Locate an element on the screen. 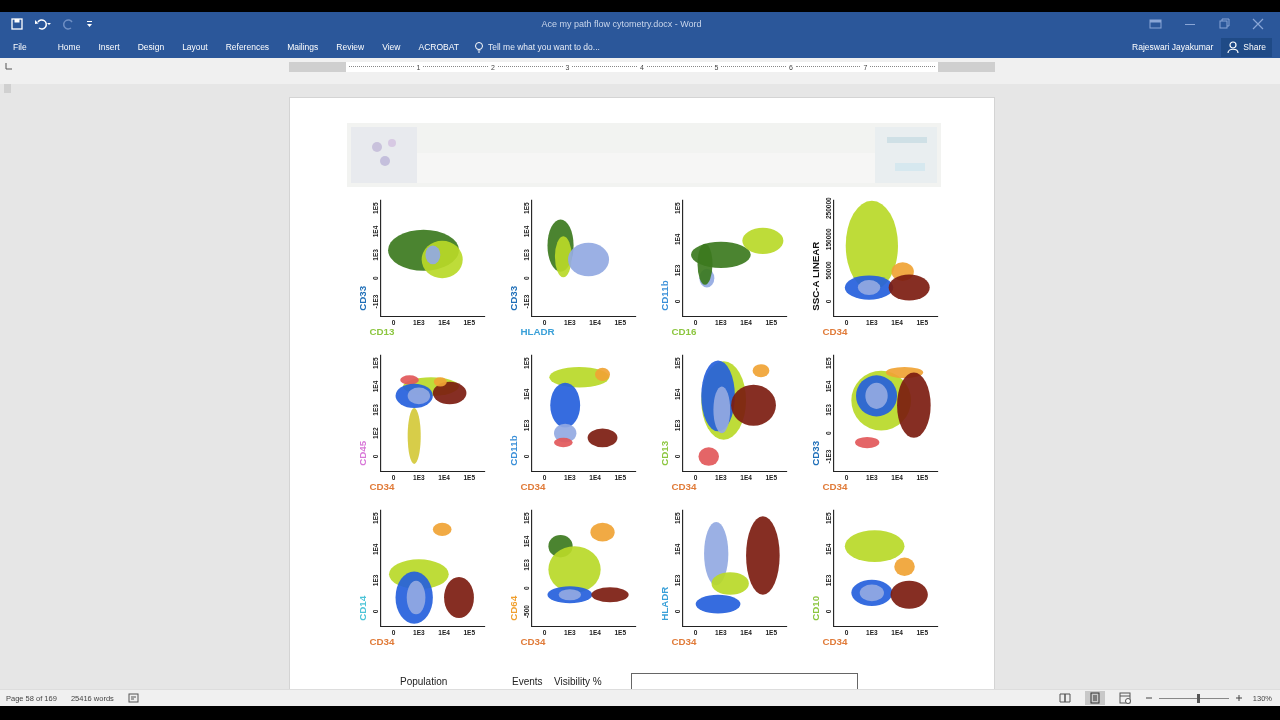 The width and height of the screenshot is (1280, 720). scatter-cloud-drawing is located at coordinates (578, 248).